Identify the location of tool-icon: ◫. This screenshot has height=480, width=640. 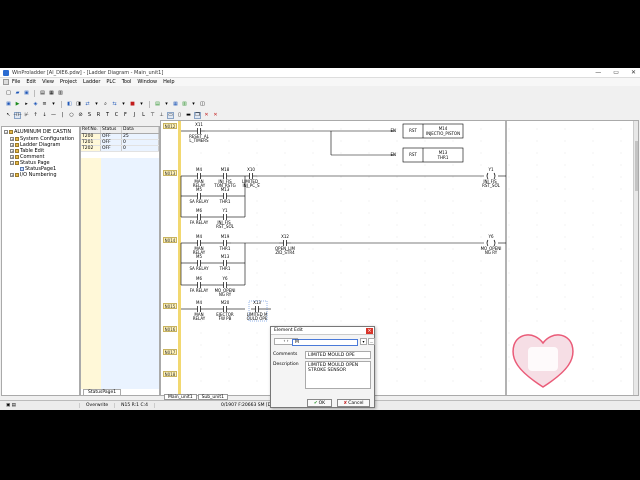
(202, 104).